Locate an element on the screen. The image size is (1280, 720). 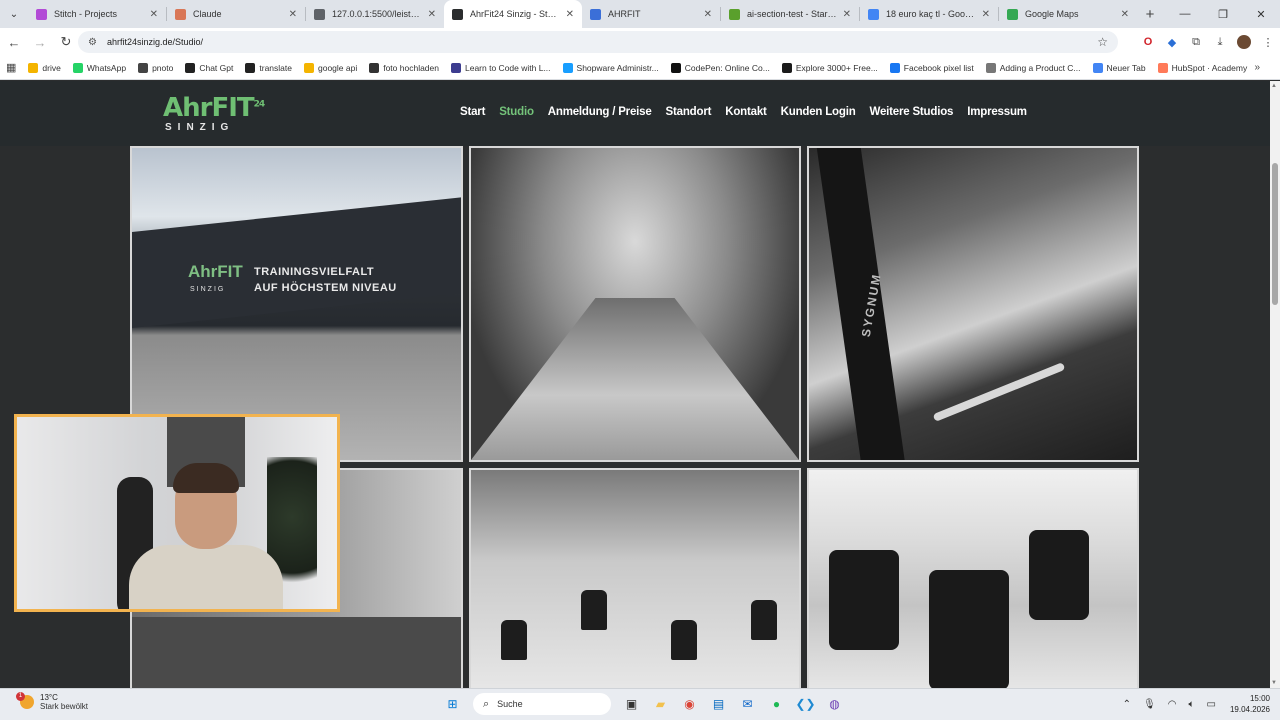
apps-grid-icon: ▦ is located at coordinates (11, 67).